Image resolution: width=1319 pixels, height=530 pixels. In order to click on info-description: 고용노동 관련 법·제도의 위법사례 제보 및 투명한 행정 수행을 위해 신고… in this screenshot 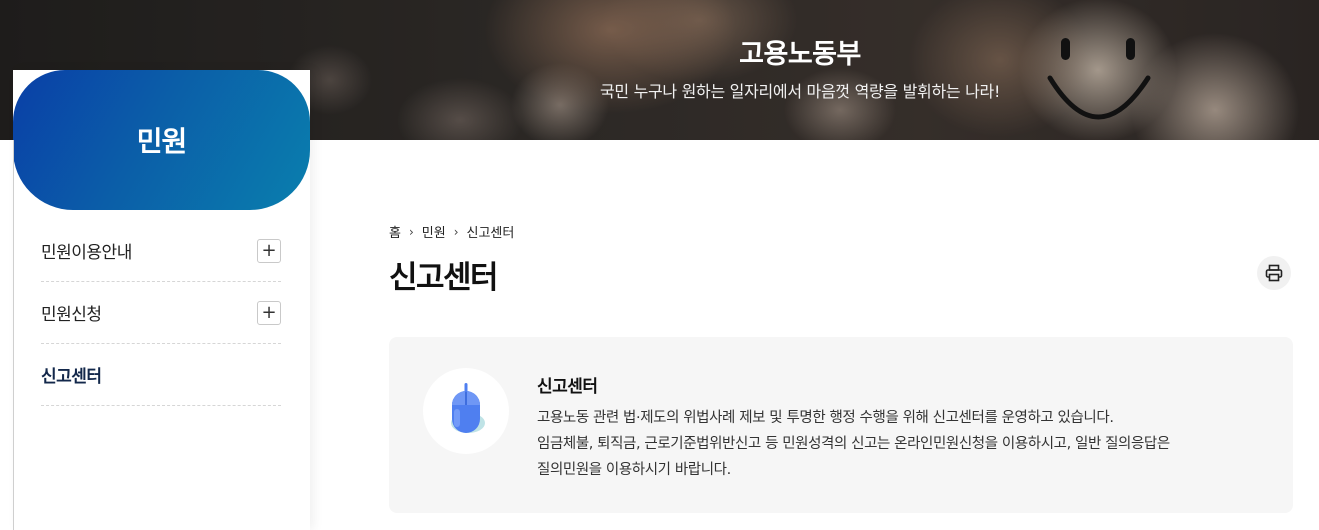, I will do `click(907, 444)`.